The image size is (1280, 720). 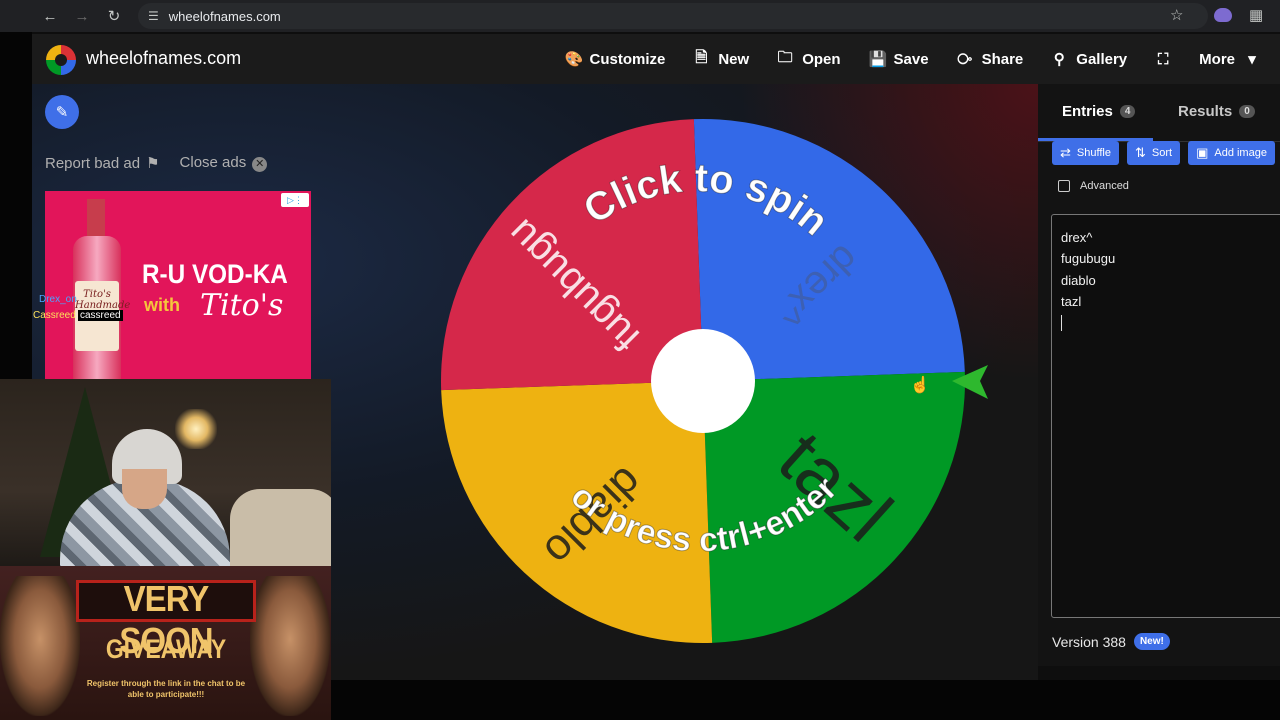 I want to click on share-icon: ⧂, so click(x=965, y=59).